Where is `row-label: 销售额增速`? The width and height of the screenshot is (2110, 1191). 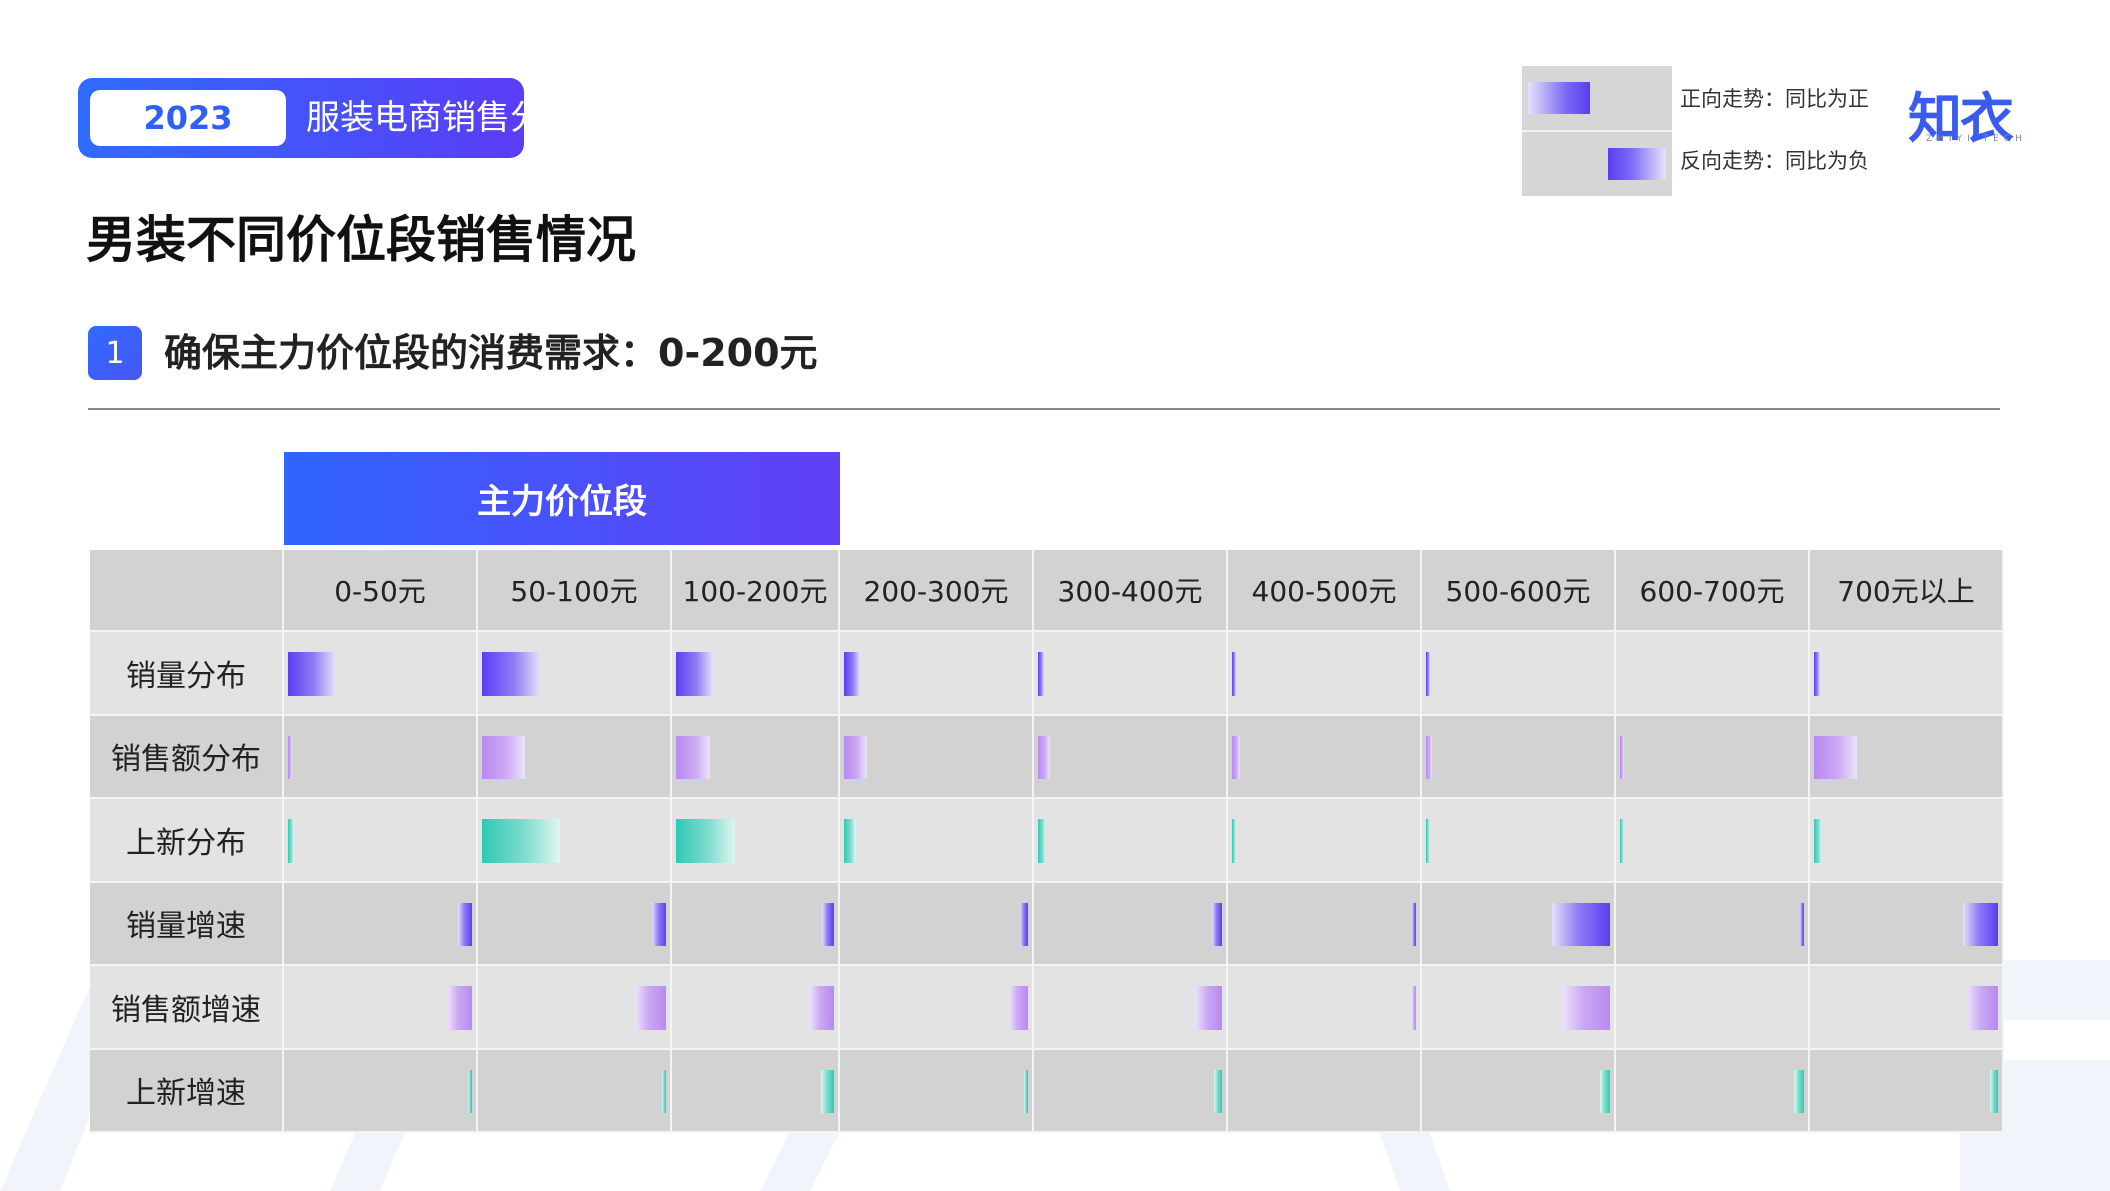 row-label: 销售额增速 is located at coordinates (187, 1008).